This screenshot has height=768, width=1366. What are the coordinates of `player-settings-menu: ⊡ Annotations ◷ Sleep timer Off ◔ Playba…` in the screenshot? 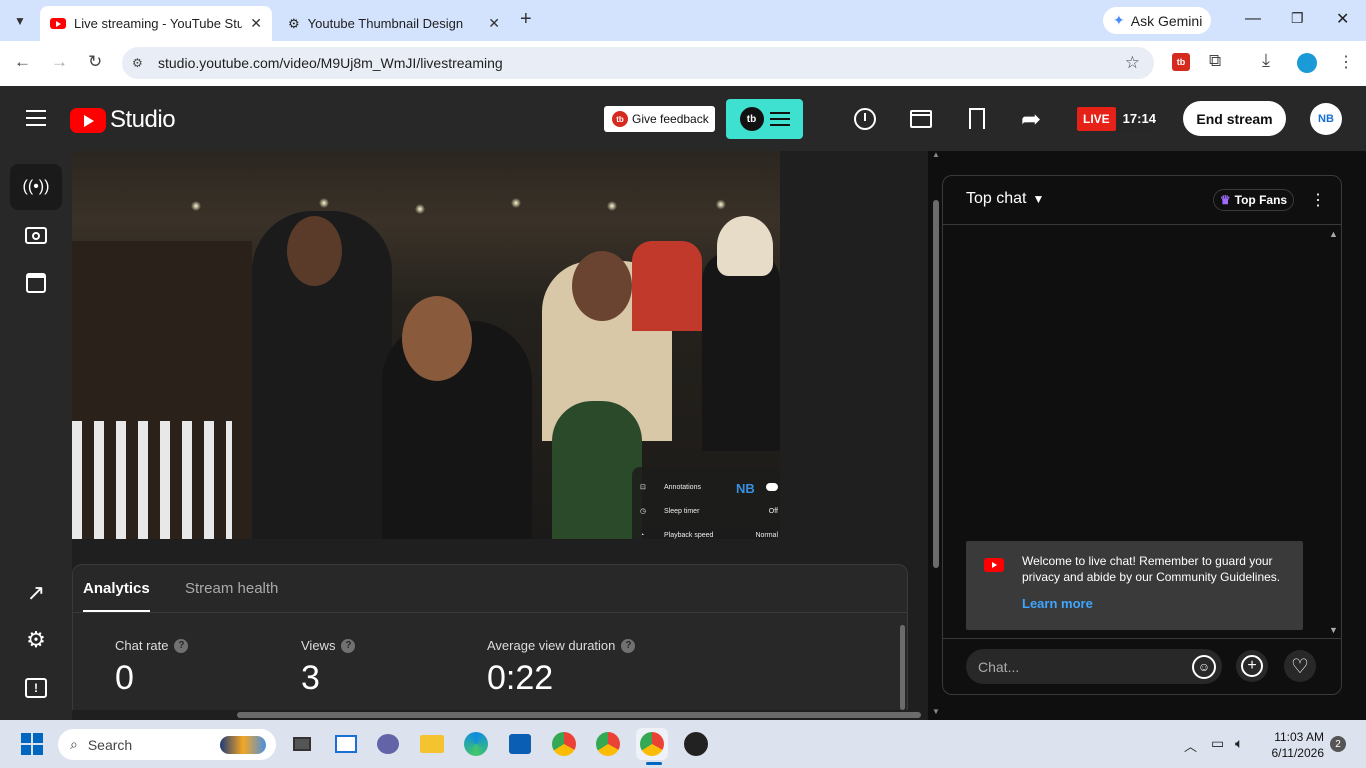 It's located at (706, 503).